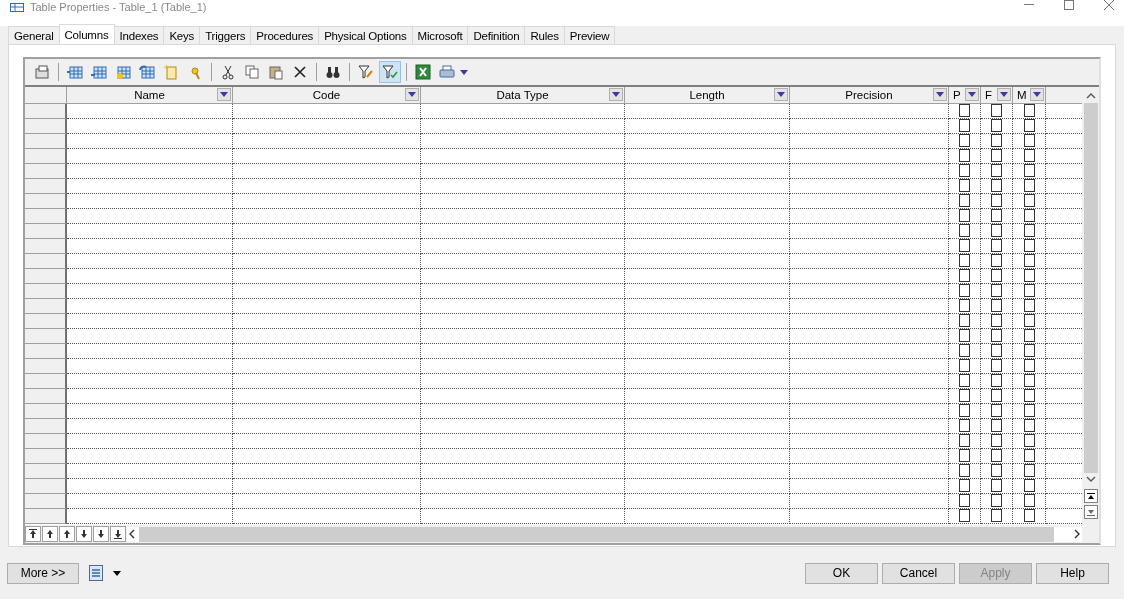 The image size is (1124, 599). What do you see at coordinates (918, 573) in the screenshot?
I see `dialog-button: Cancel` at bounding box center [918, 573].